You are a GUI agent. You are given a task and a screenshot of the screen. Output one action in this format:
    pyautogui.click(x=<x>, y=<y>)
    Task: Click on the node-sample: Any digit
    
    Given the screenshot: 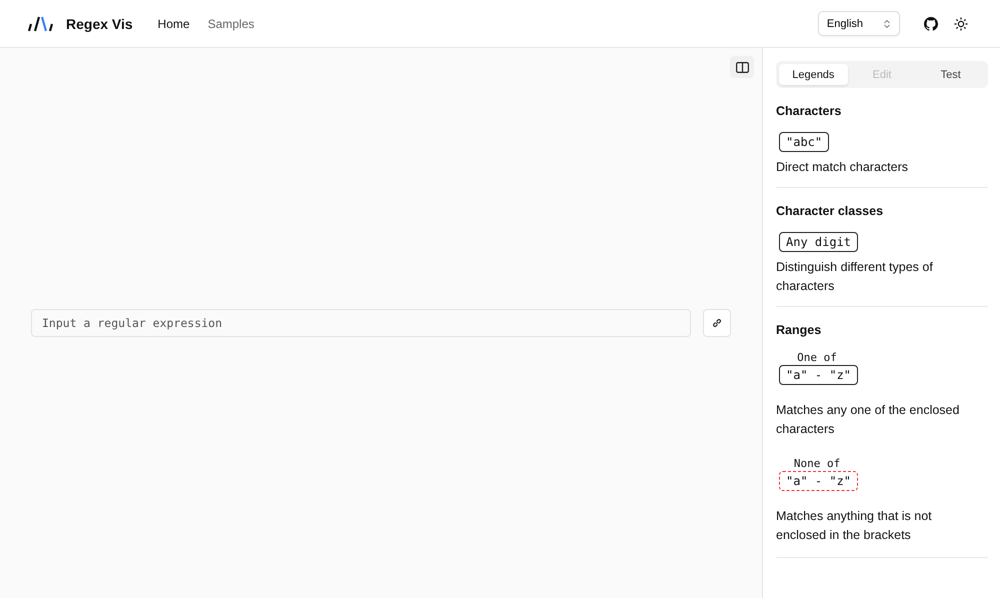 What is the action you would take?
    pyautogui.click(x=818, y=242)
    